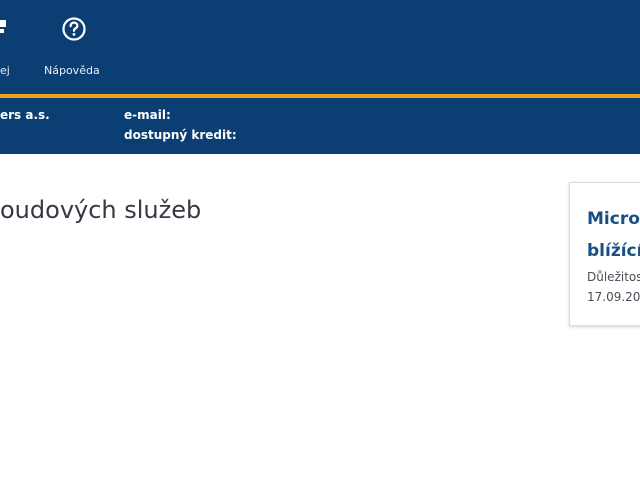 Image resolution: width=640 pixels, height=480 pixels. Describe the element at coordinates (72, 70) in the screenshot. I see `nav-item-help-label: Nápověda` at that location.